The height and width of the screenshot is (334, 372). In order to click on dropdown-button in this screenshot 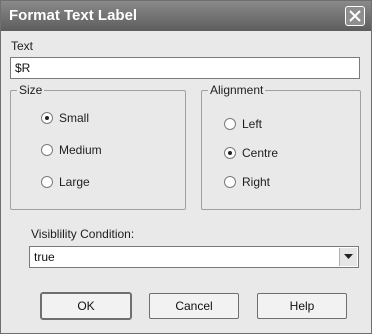, I will do `click(348, 257)`.